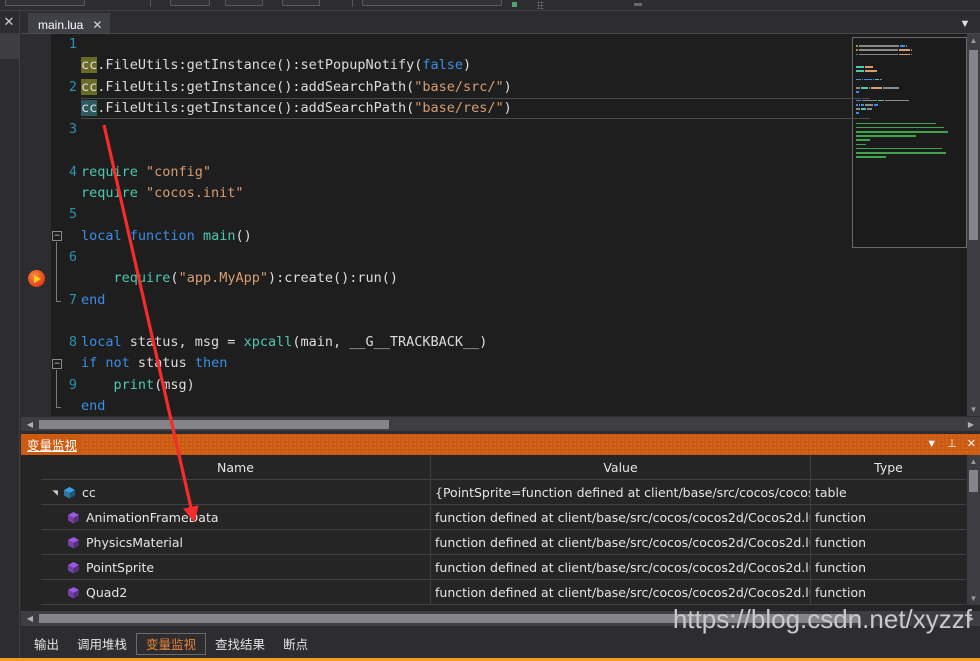 The height and width of the screenshot is (661, 980). I want to click on bottom-tab-item: 断点, so click(295, 644).